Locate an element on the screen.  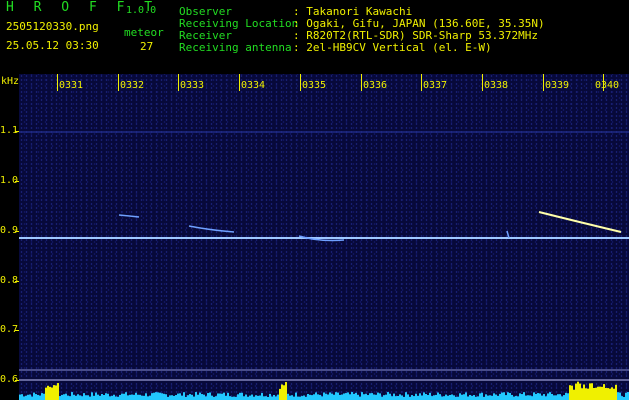
meteor-echo is located at coordinates (129, 216).